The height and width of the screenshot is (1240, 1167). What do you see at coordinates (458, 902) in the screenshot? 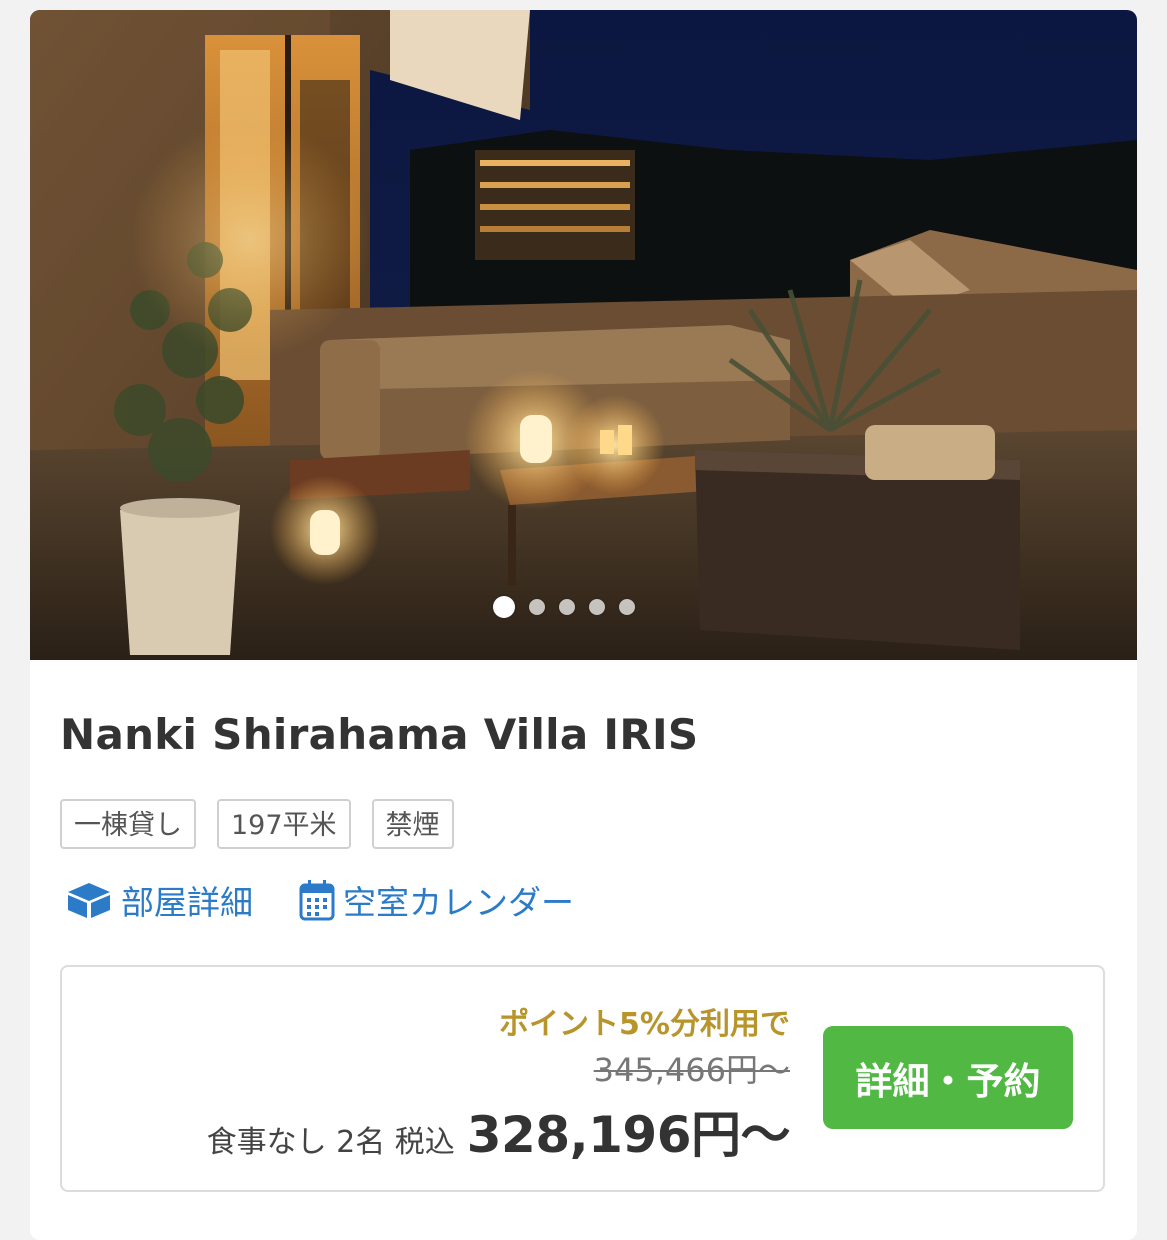
I see `availability-calendar-label: 空室カレンダー` at bounding box center [458, 902].